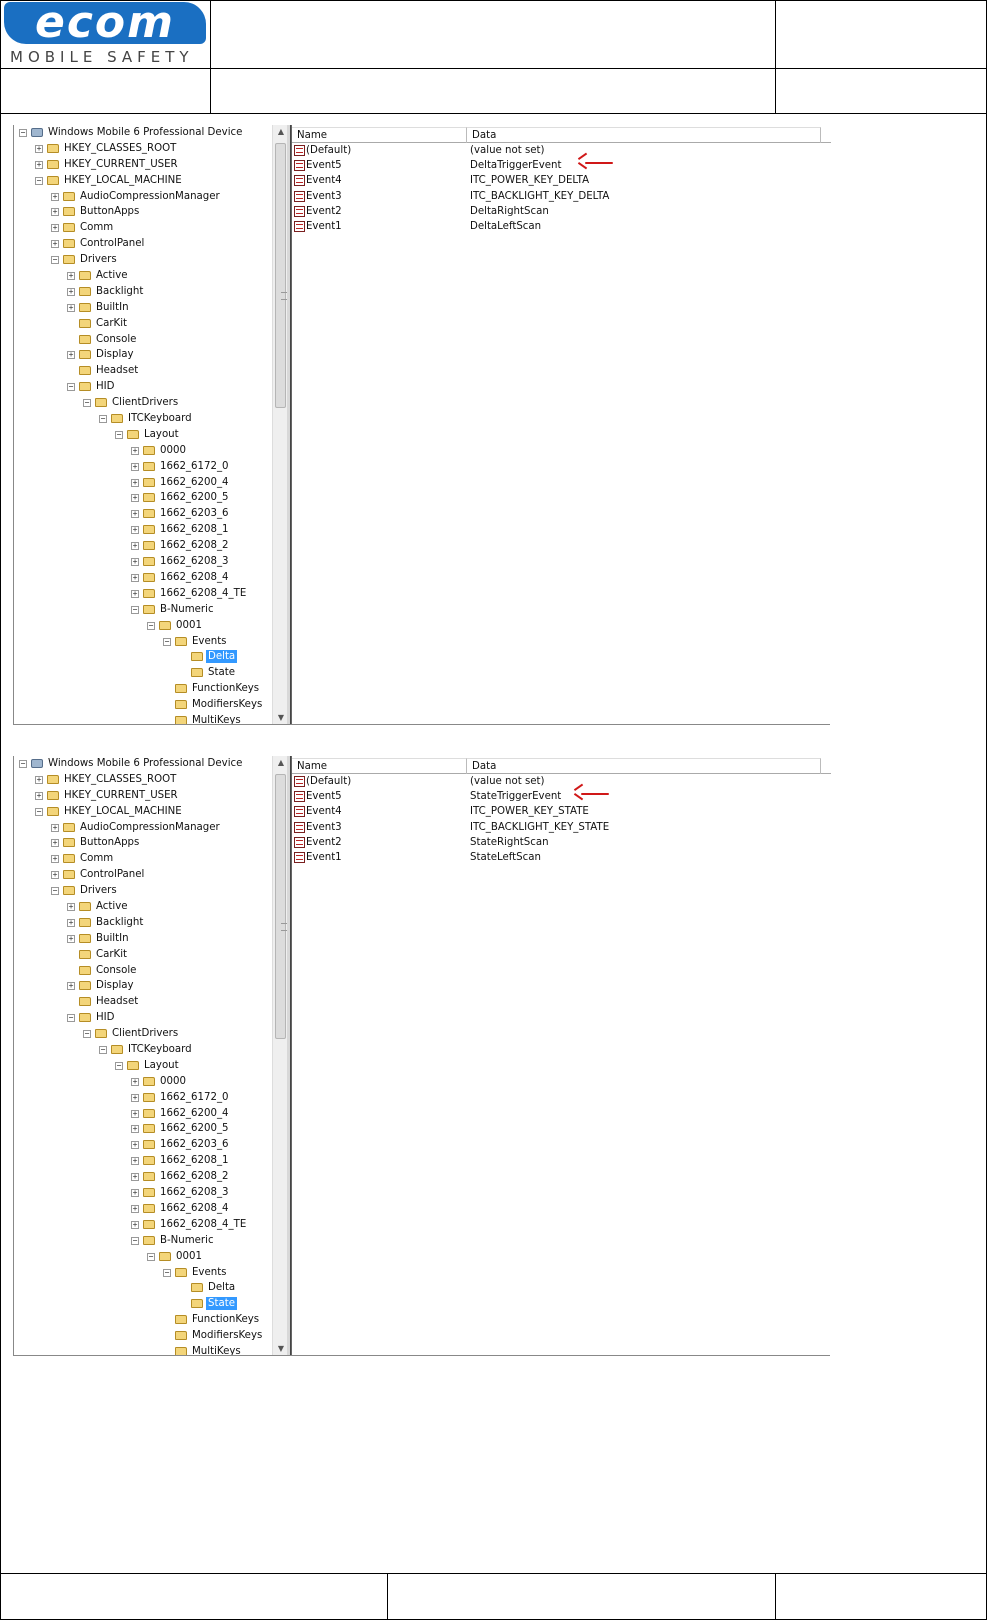  I want to click on value-row: Event2 DeltaRightScan, so click(561, 212).